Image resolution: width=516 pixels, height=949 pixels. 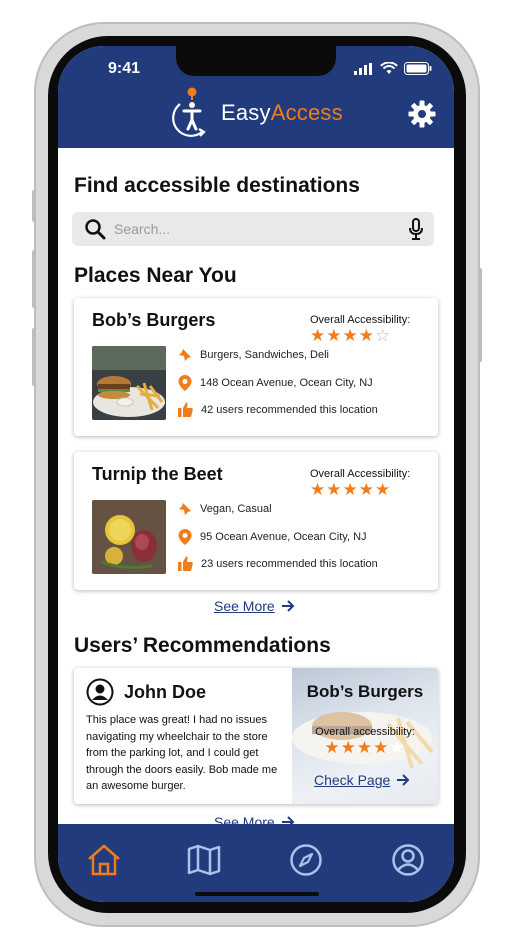 I want to click on place-address-row: 148 Ocean Avenue, Ocean City, NJ, so click(x=275, y=383).